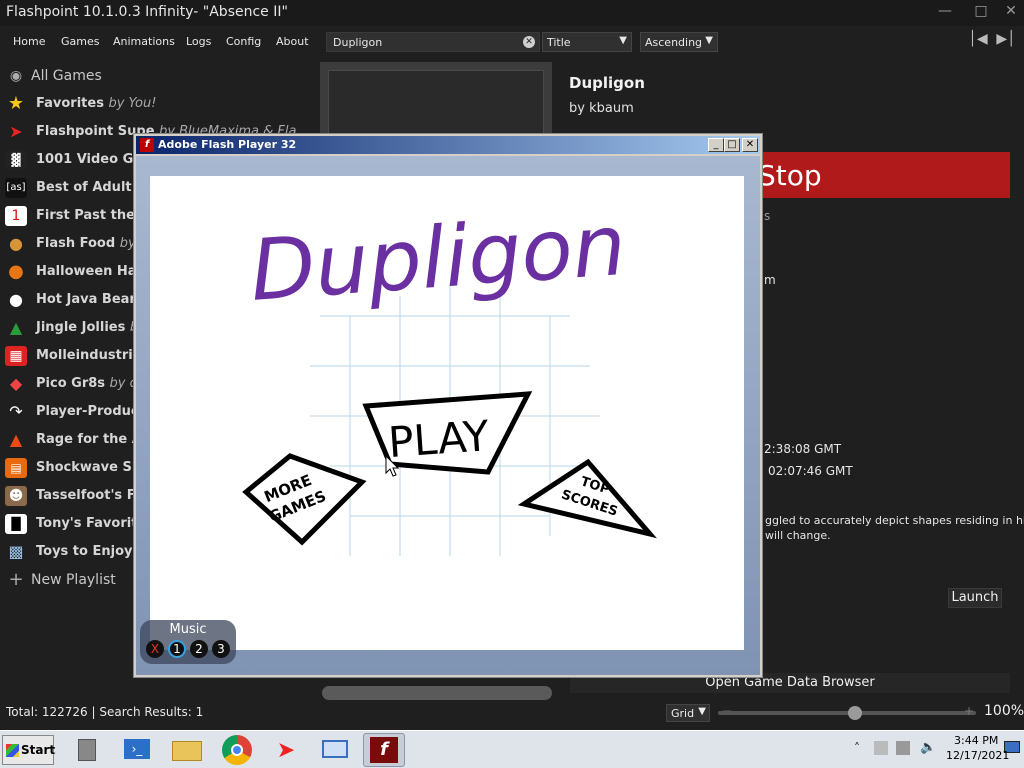  I want to click on top-scores-button: TOP SCORES, so click(587, 498).